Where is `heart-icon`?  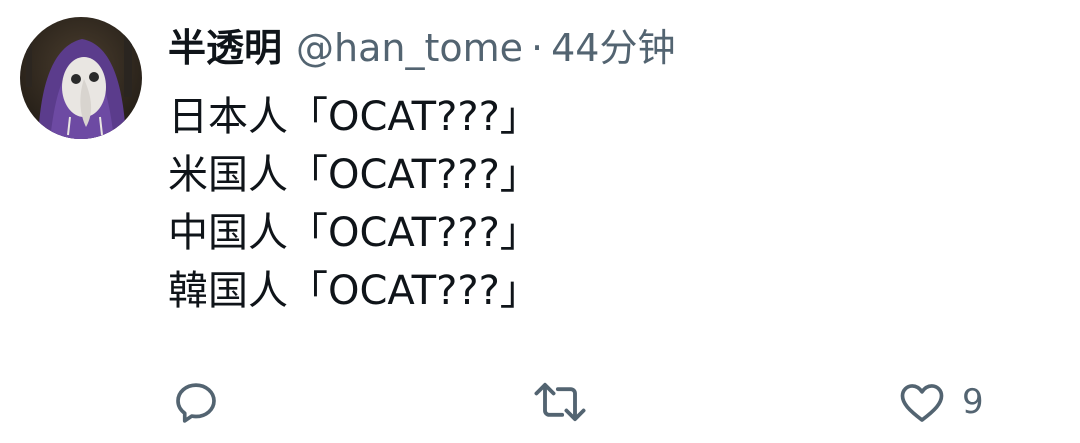 heart-icon is located at coordinates (922, 403).